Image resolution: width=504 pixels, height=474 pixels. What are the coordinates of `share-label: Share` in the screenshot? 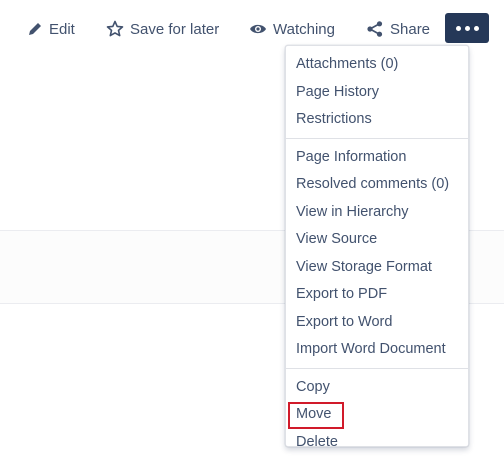 It's located at (410, 29).